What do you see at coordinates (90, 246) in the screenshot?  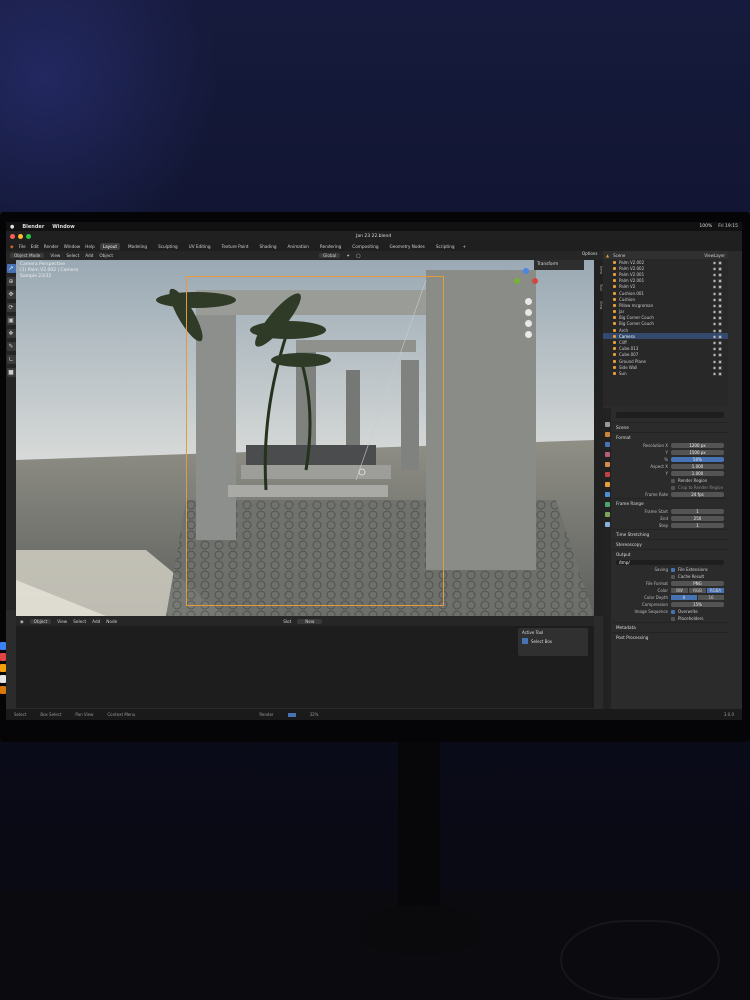 I see `menu-help: Help` at bounding box center [90, 246].